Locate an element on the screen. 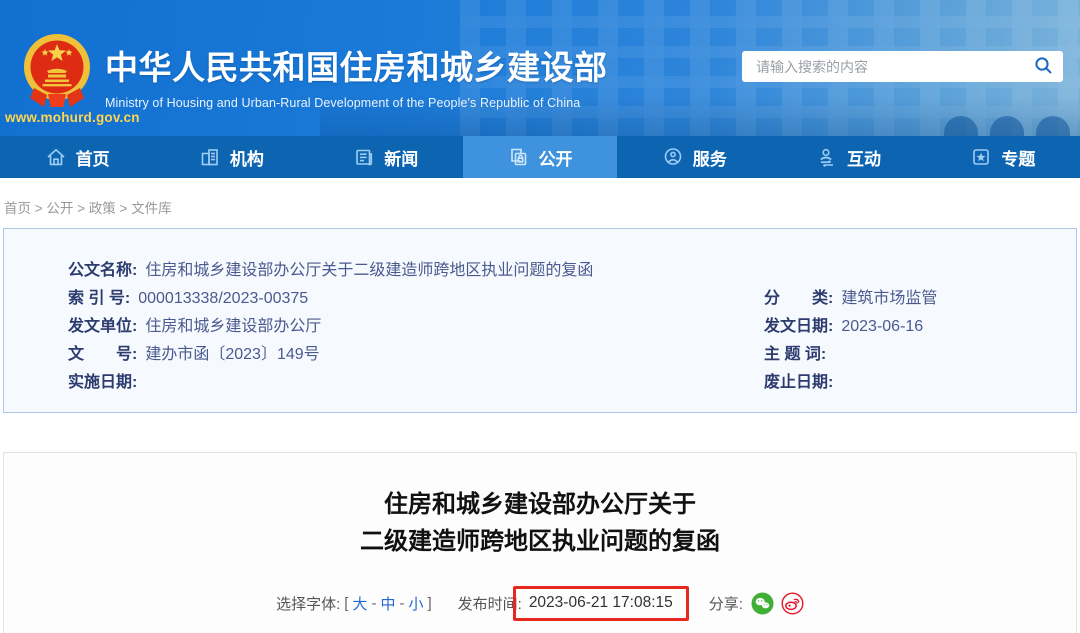 The width and height of the screenshot is (1080, 633). nav-label: 机构 is located at coordinates (246, 159).